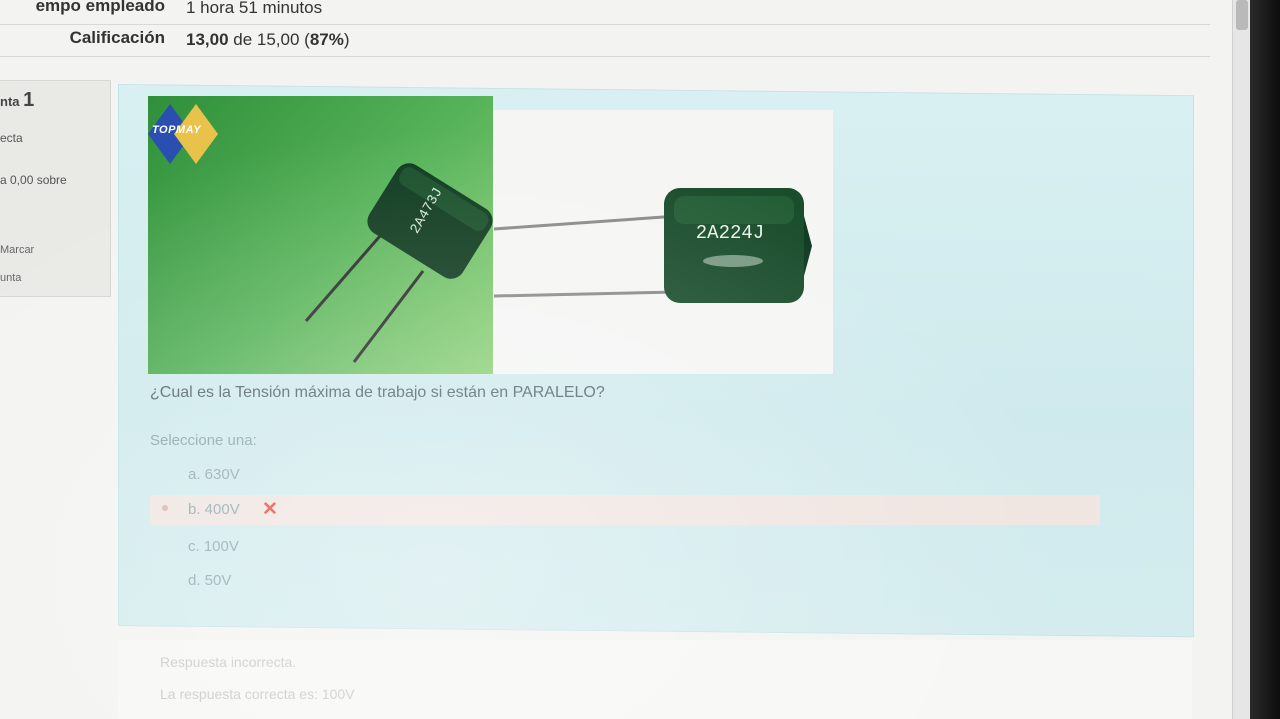  What do you see at coordinates (228, 662) in the screenshot?
I see `feedback-result: Respuesta incorrecta.` at bounding box center [228, 662].